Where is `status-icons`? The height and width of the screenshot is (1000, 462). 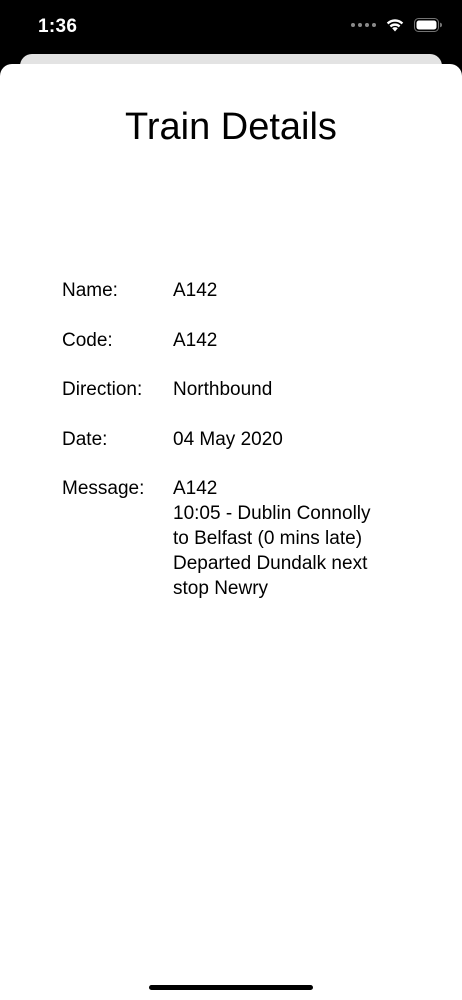
status-icons is located at coordinates (396, 24).